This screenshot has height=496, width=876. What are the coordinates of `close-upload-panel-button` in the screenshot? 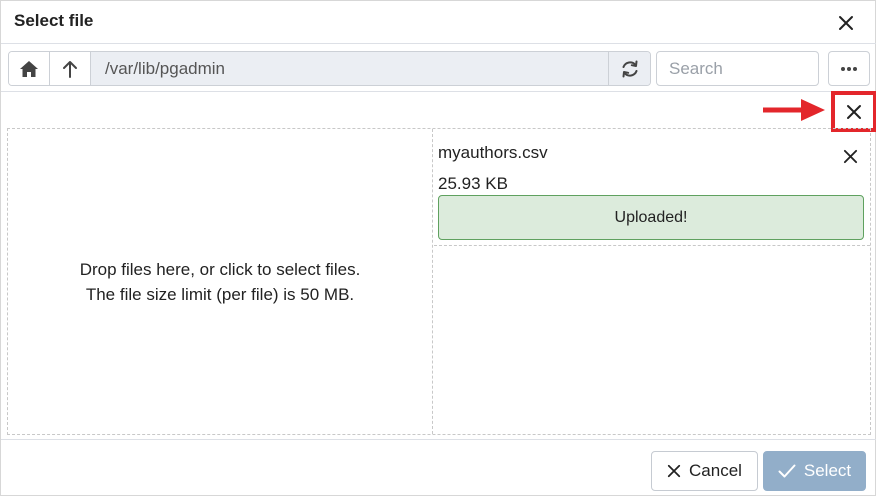 It's located at (853, 111).